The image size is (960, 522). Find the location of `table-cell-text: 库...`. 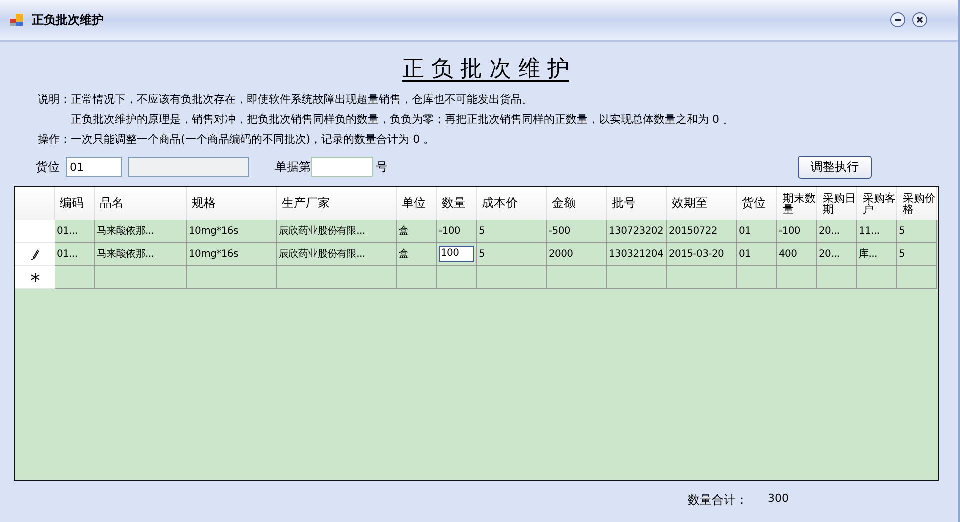

table-cell-text: 库... is located at coordinates (868, 254).